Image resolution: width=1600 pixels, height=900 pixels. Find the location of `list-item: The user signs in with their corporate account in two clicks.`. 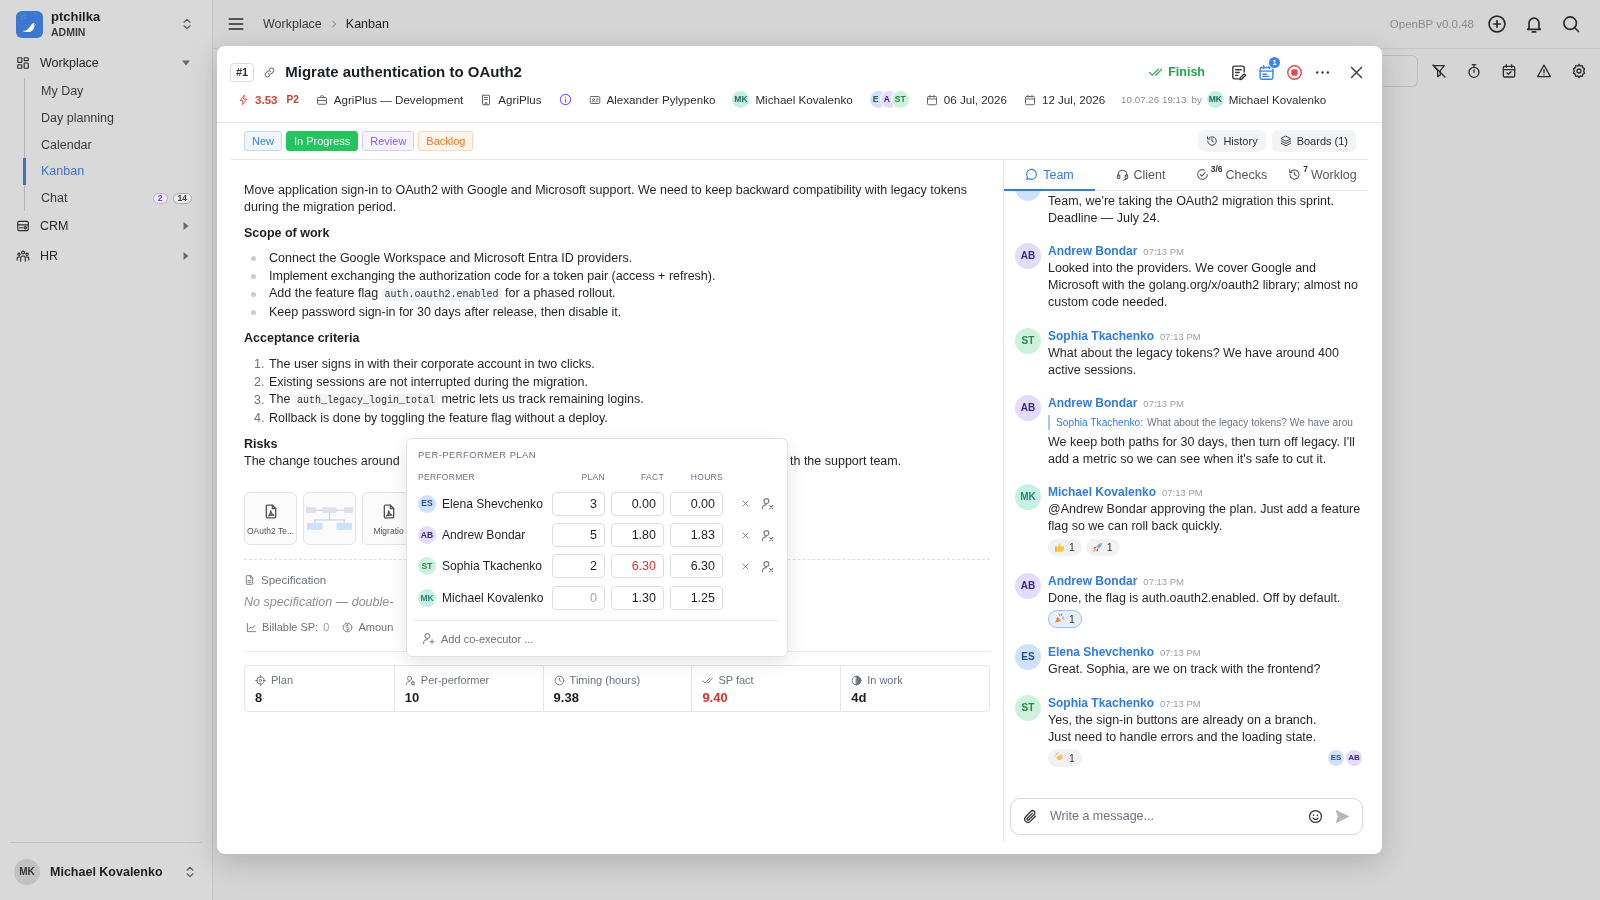

list-item: The user signs in with their corporate account in two clicks. is located at coordinates (431, 364).